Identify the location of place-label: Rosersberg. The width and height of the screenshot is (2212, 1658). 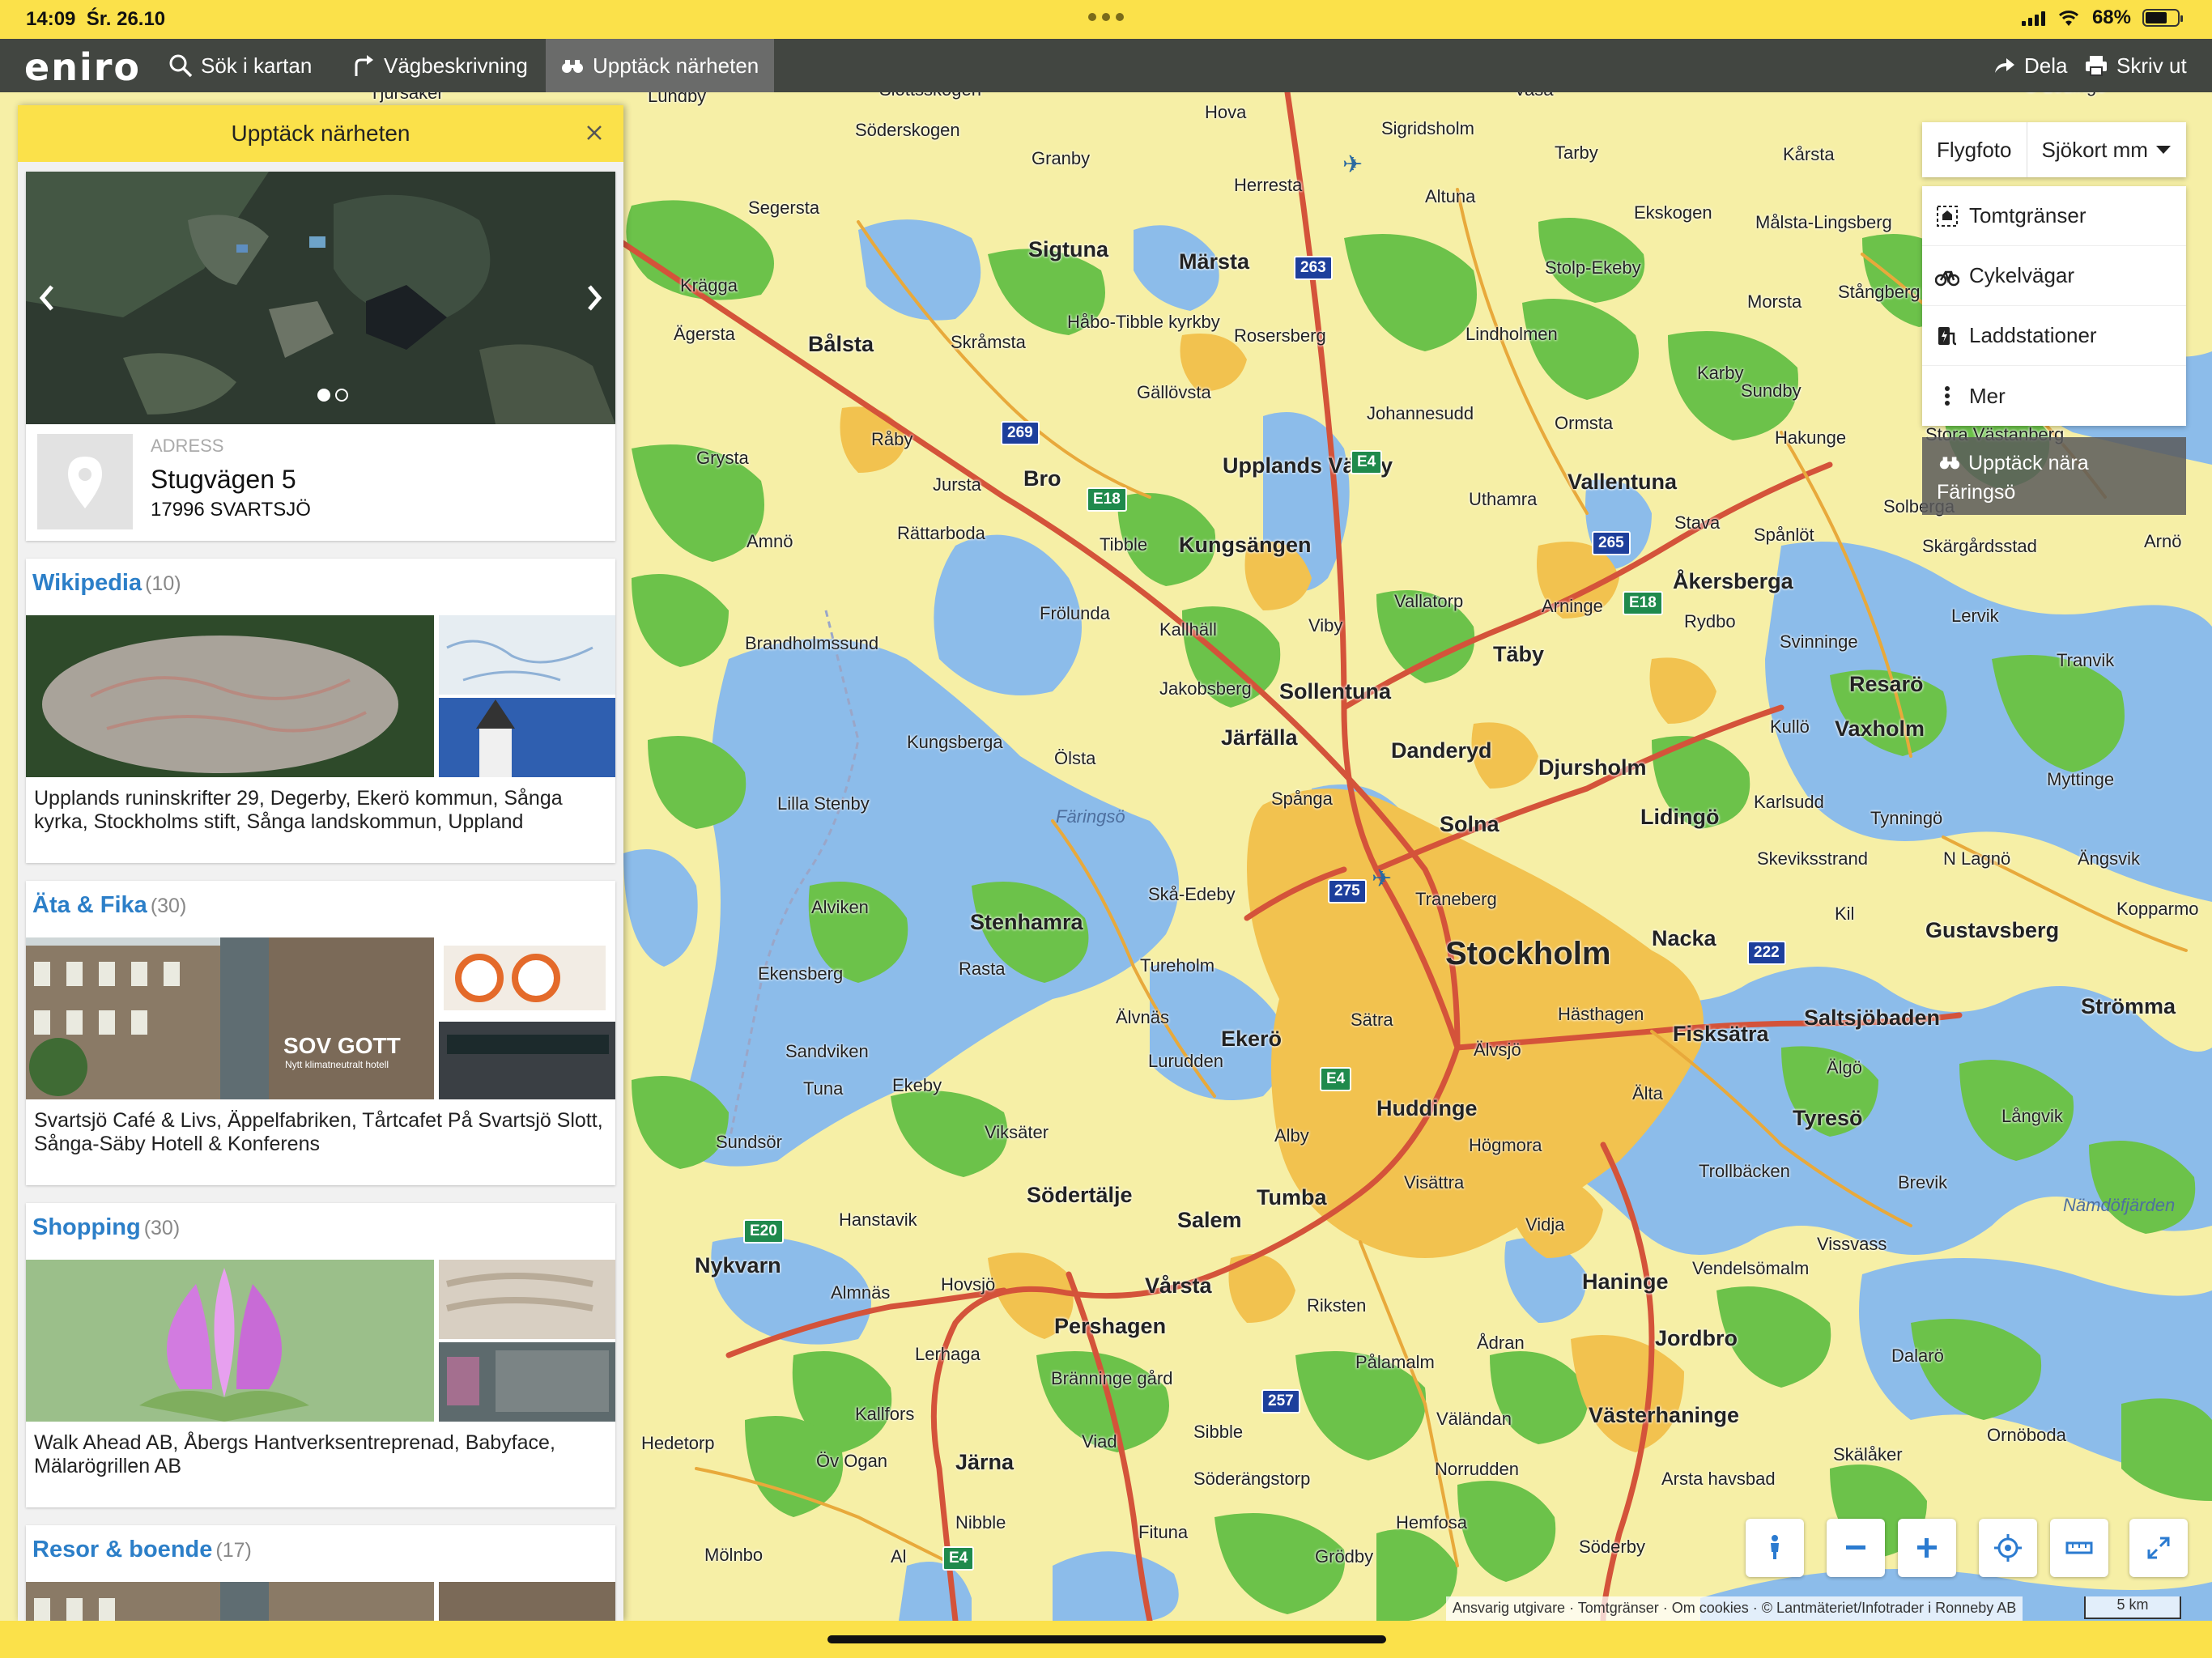
(1280, 335).